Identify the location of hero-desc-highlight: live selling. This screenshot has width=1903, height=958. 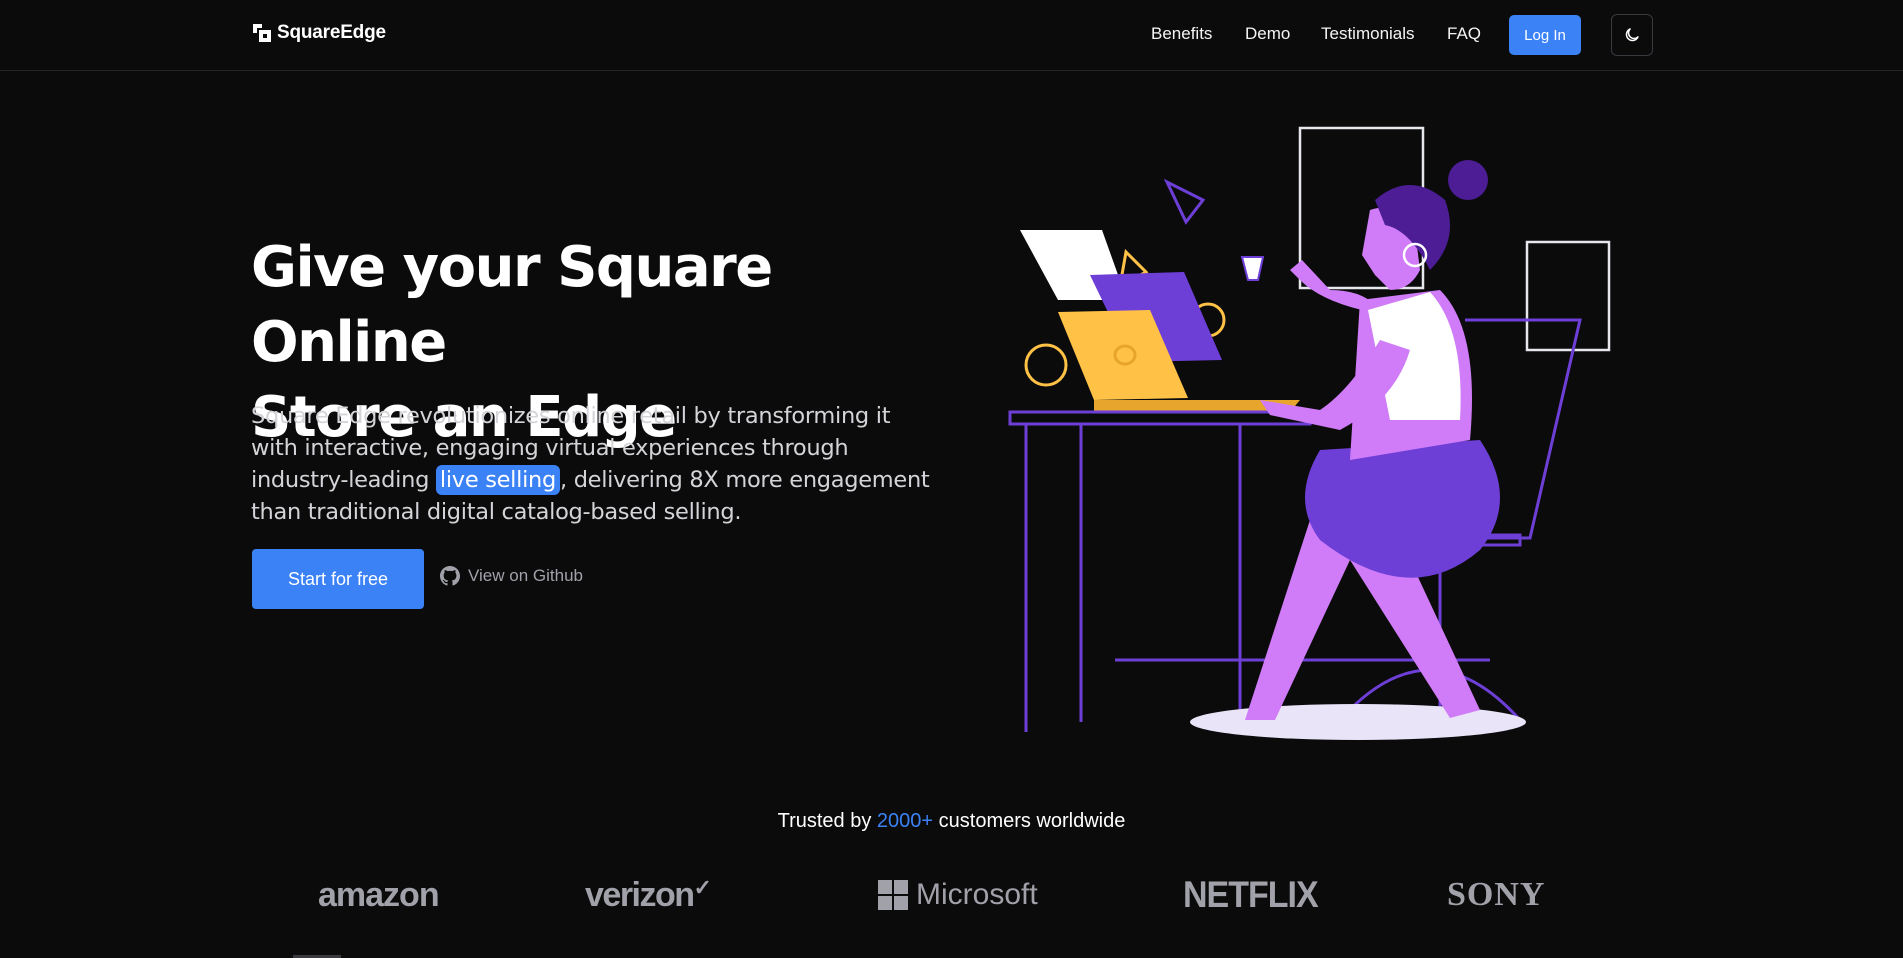
(497, 480).